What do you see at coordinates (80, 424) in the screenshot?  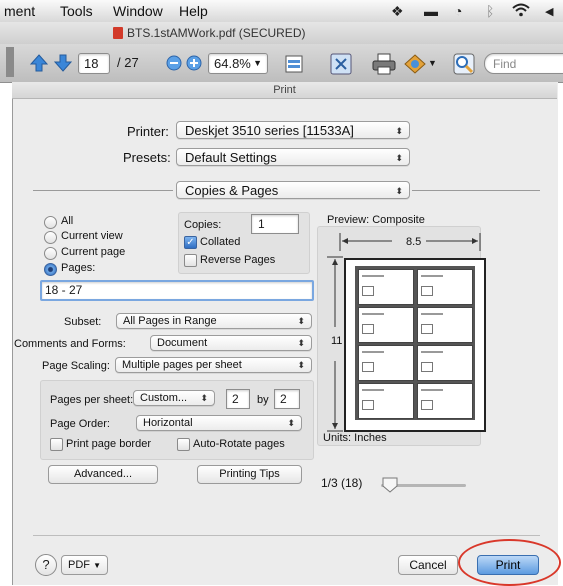 I see `page-order-label: Page Order:` at bounding box center [80, 424].